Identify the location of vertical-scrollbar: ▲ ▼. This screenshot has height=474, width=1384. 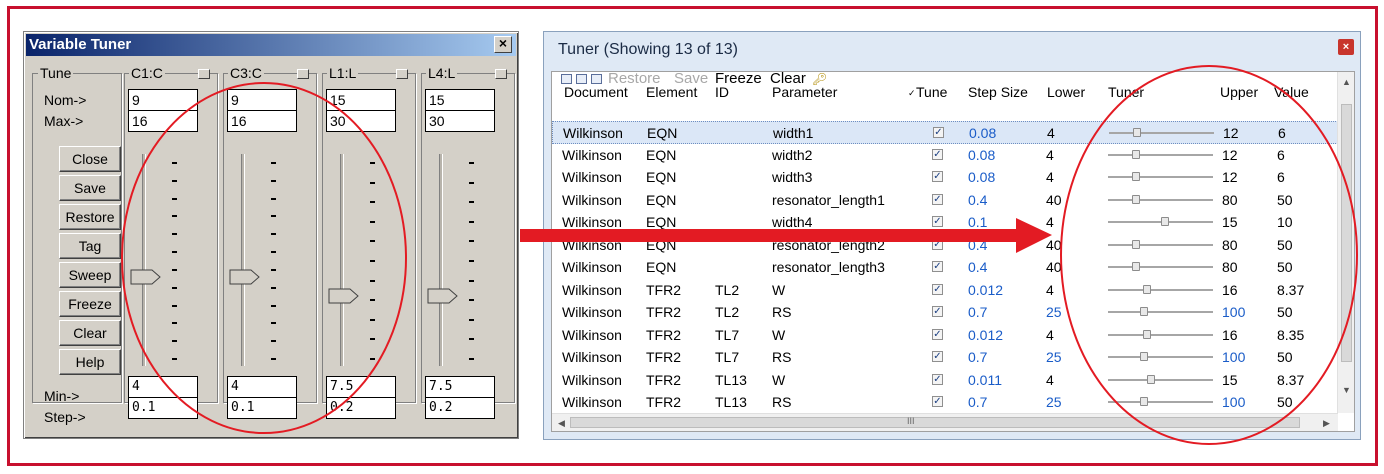
(1345, 242).